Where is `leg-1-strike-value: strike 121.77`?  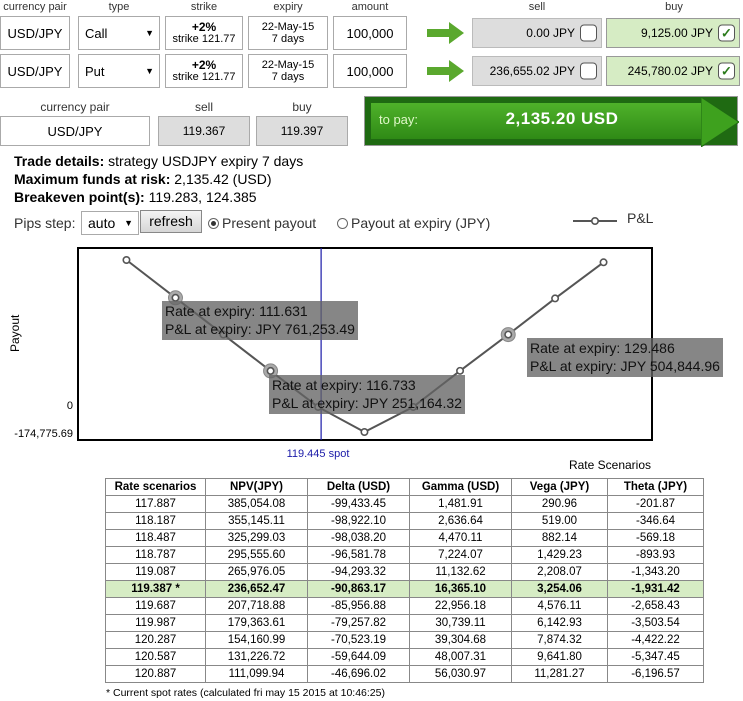 leg-1-strike-value: strike 121.77 is located at coordinates (204, 39).